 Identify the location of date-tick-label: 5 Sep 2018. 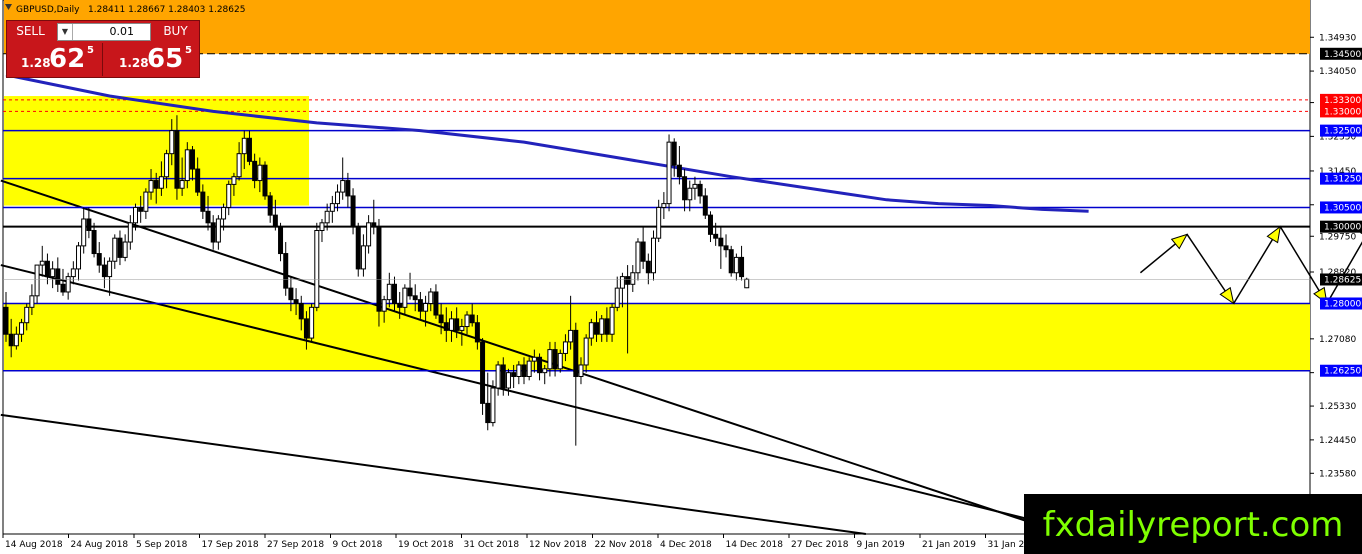
(162, 545).